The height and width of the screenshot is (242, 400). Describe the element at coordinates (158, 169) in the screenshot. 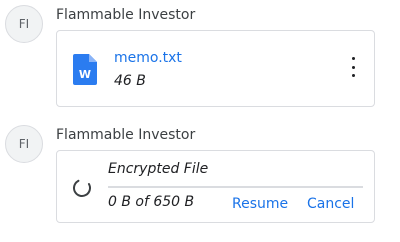

I see `transfer-file-name: Encrypted File` at that location.